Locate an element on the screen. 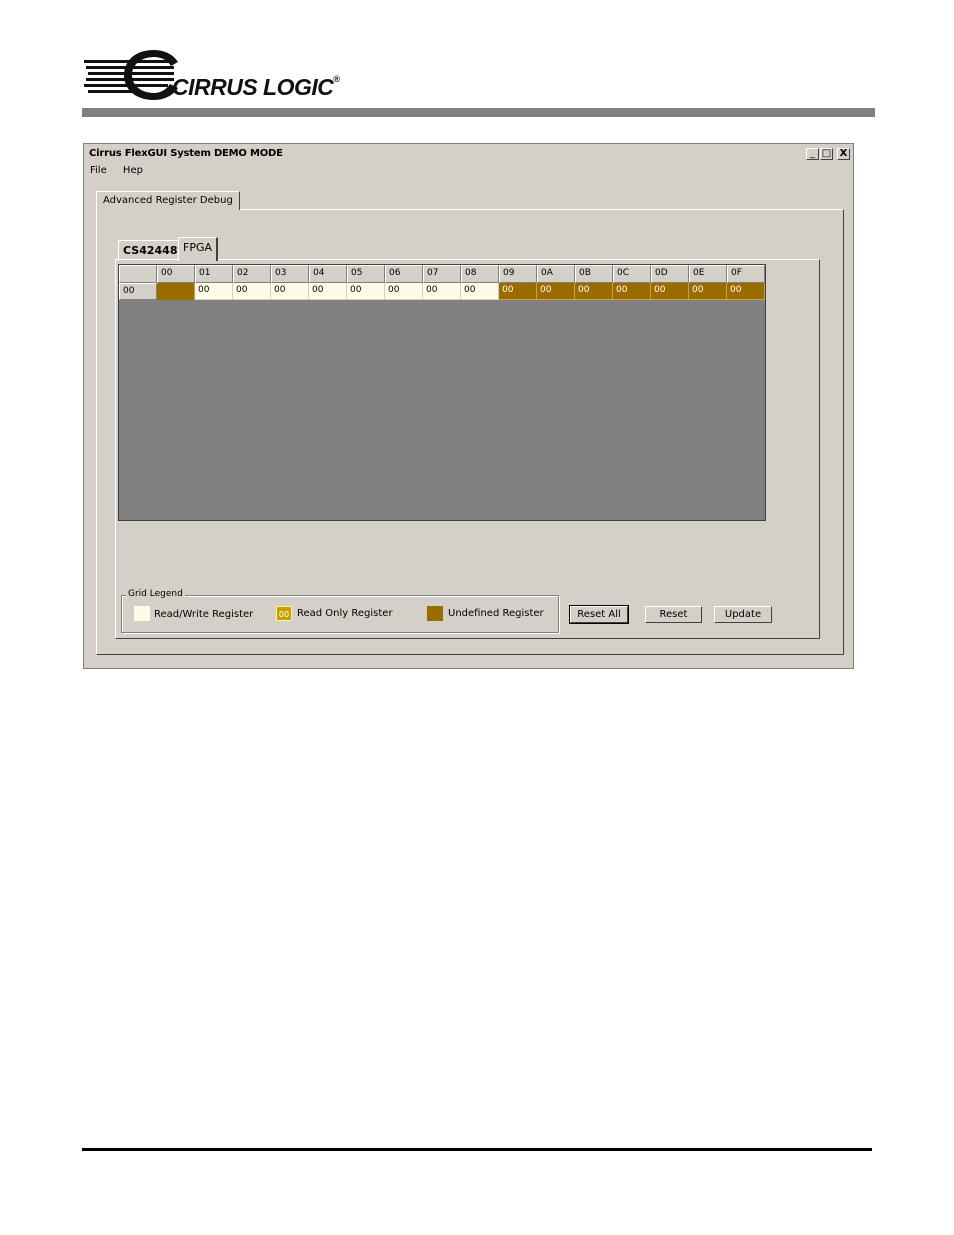 This screenshot has height=1235, width=954. column-header: 03 is located at coordinates (290, 274).